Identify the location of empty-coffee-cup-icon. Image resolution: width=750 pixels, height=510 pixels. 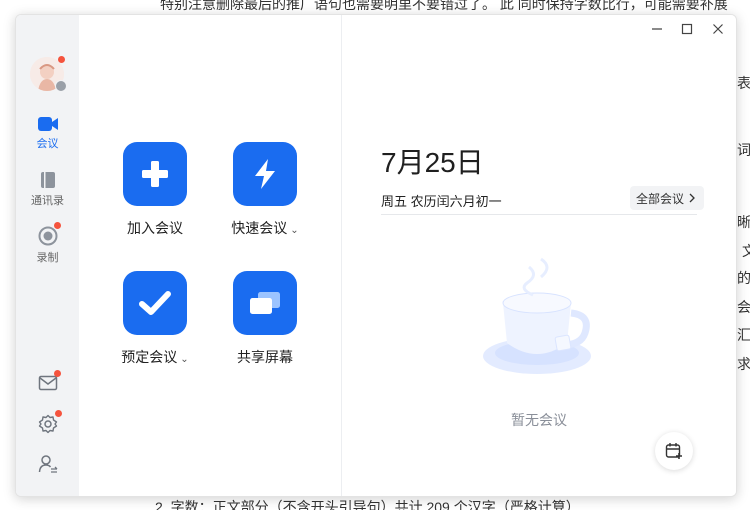
(537, 315).